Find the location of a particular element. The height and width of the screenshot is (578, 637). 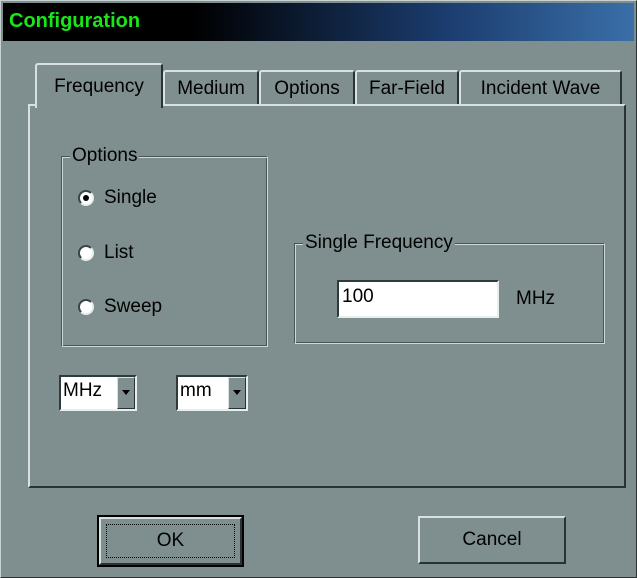

tab-options-label: Options is located at coordinates (307, 88).